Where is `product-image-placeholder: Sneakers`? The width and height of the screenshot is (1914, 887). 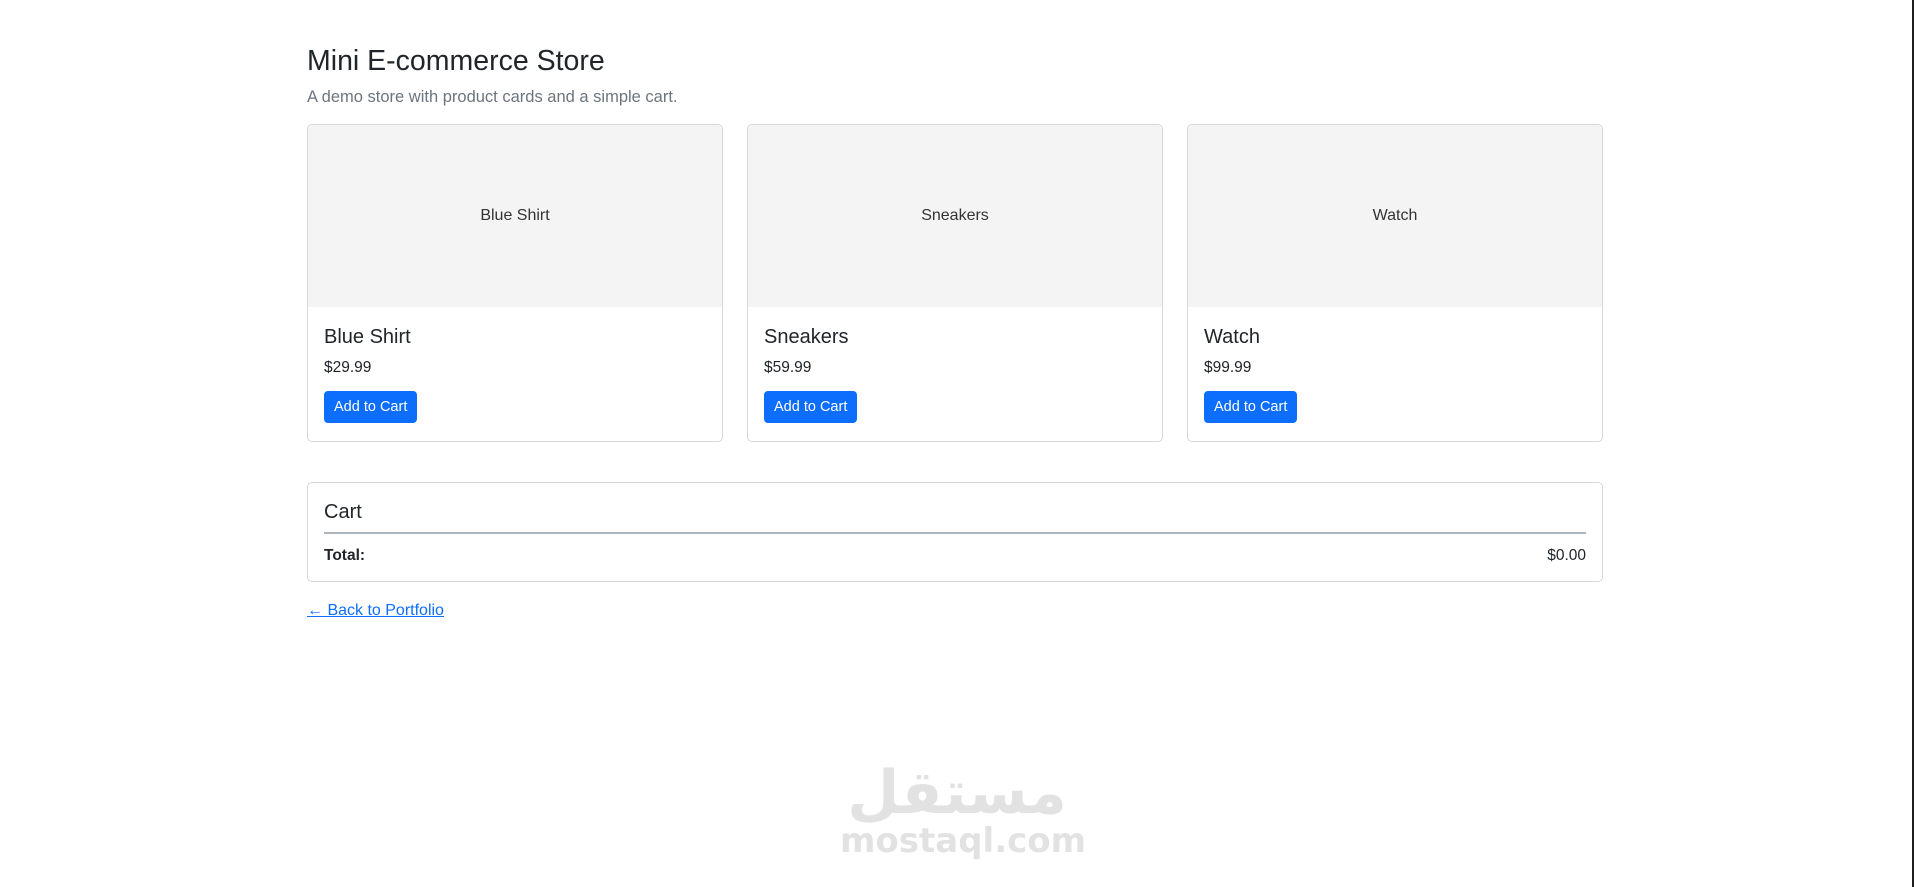
product-image-placeholder: Sneakers is located at coordinates (955, 216).